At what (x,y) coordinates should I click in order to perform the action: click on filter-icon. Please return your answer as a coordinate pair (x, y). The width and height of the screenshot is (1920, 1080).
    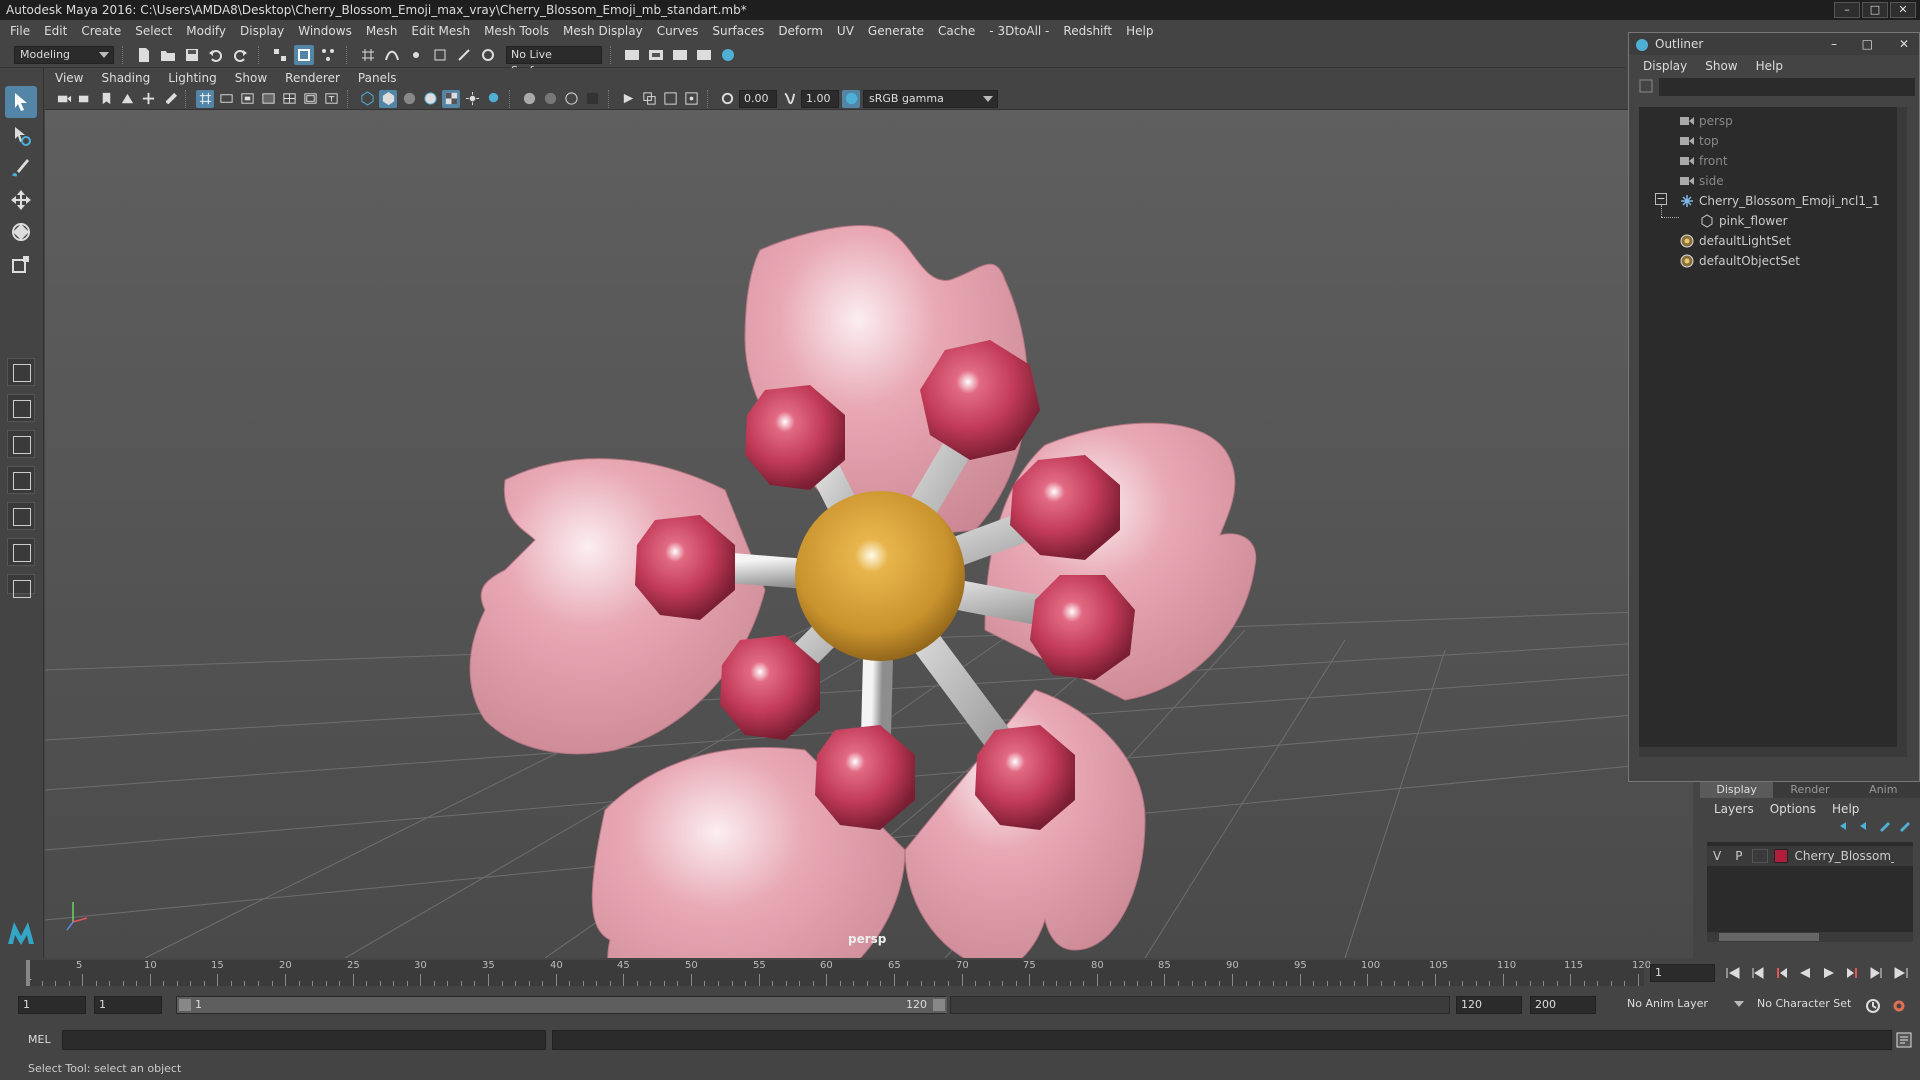
    Looking at the image, I should click on (1647, 87).